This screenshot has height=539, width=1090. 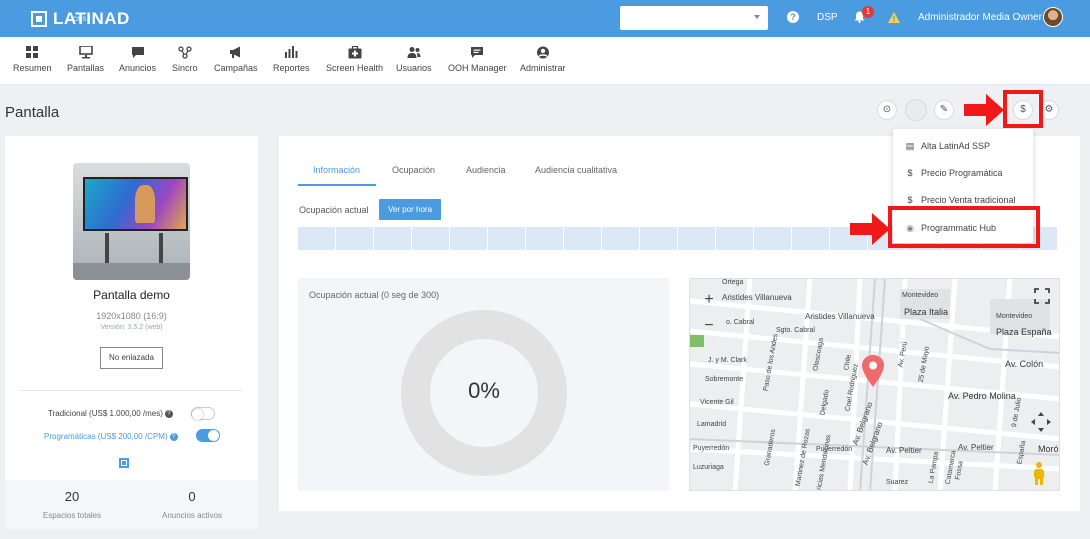 What do you see at coordinates (904, 450) in the screenshot?
I see `map-label: Av. Peltier` at bounding box center [904, 450].